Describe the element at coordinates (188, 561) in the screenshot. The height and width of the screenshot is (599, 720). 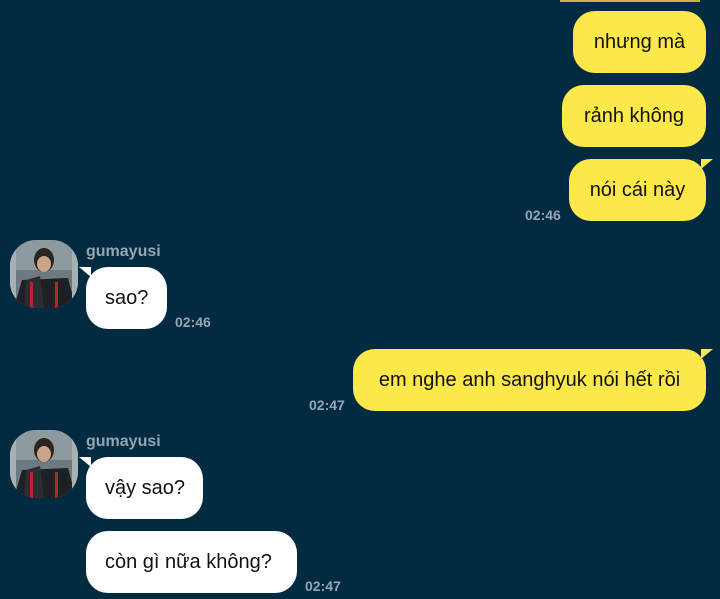
I see `message-text: còn gì nữa không?` at that location.